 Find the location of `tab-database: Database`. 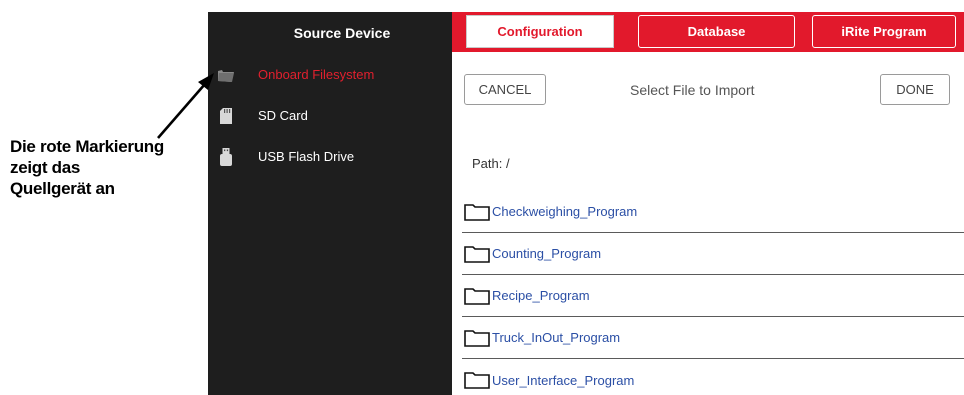

tab-database: Database is located at coordinates (716, 31).